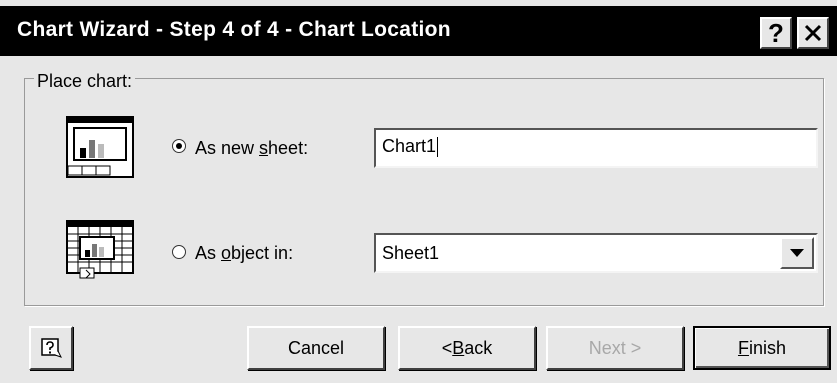 Image resolution: width=837 pixels, height=383 pixels. I want to click on close-button, so click(813, 33).